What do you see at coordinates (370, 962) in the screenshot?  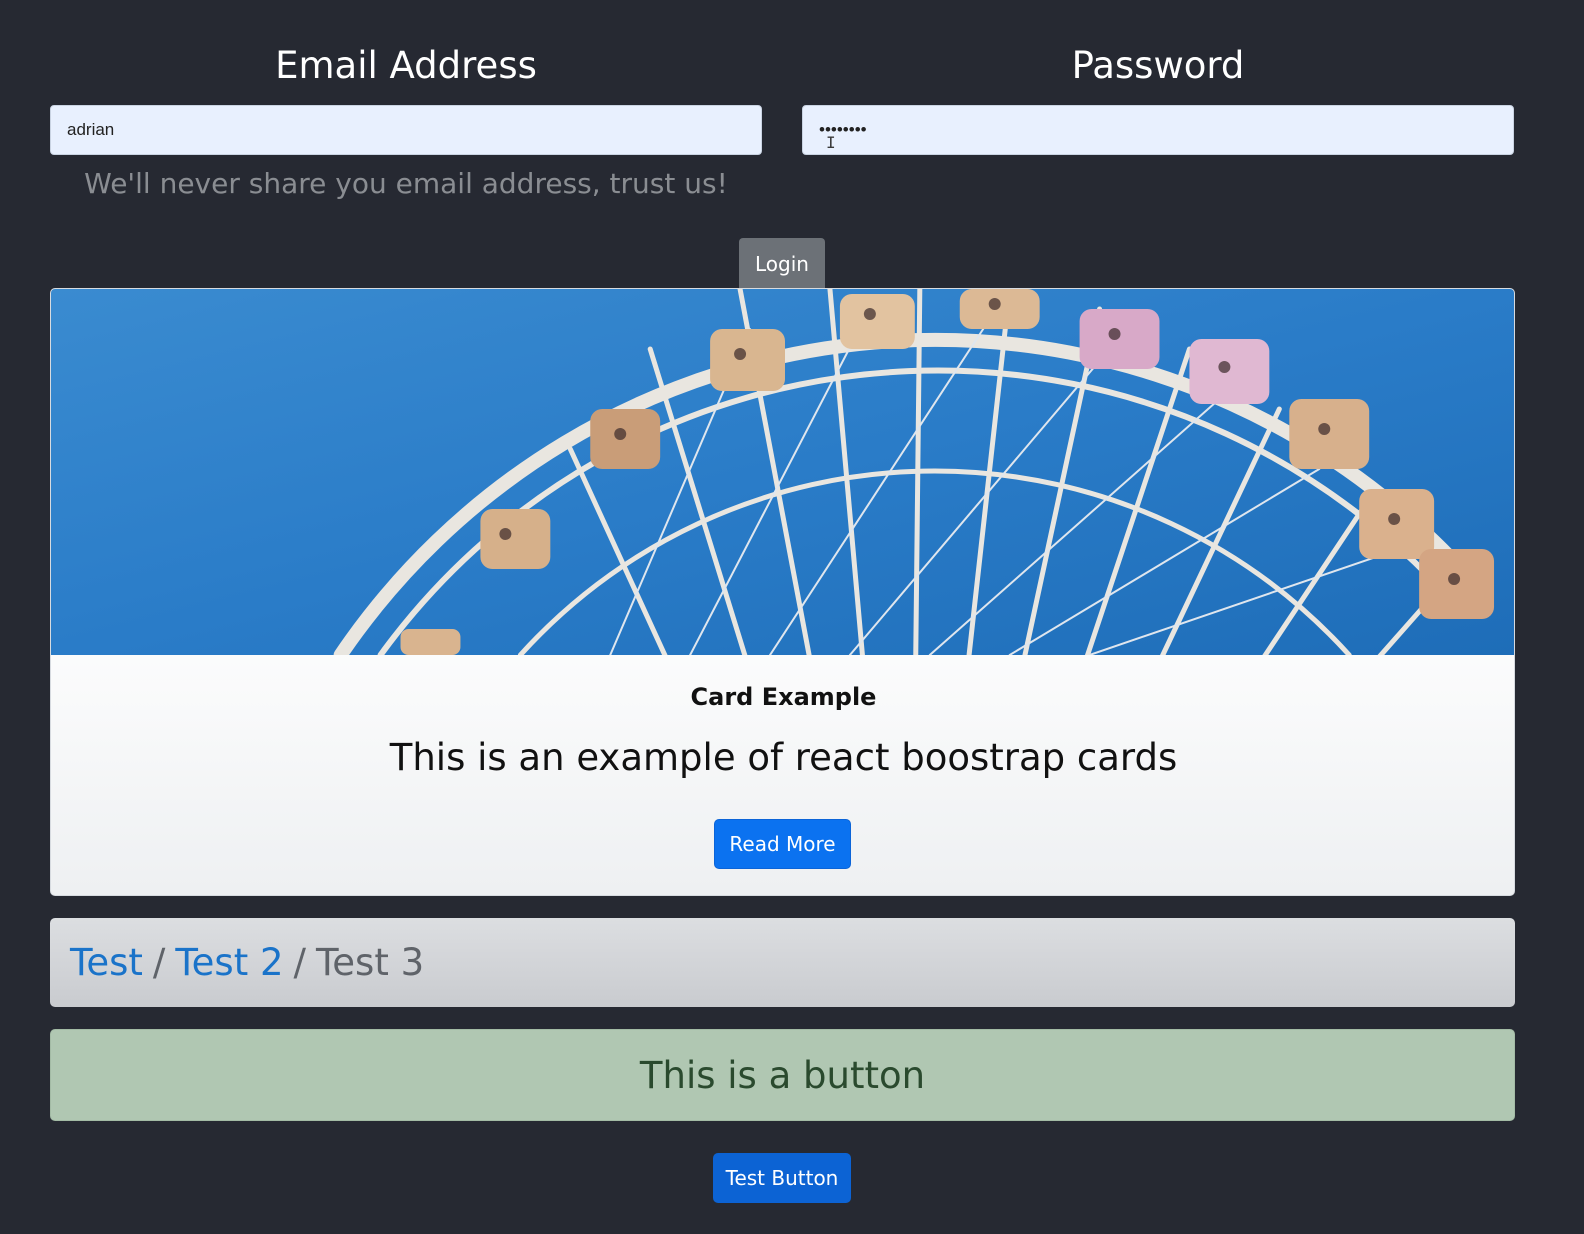 I see `breadcrumb-item-test-3: Test 3` at bounding box center [370, 962].